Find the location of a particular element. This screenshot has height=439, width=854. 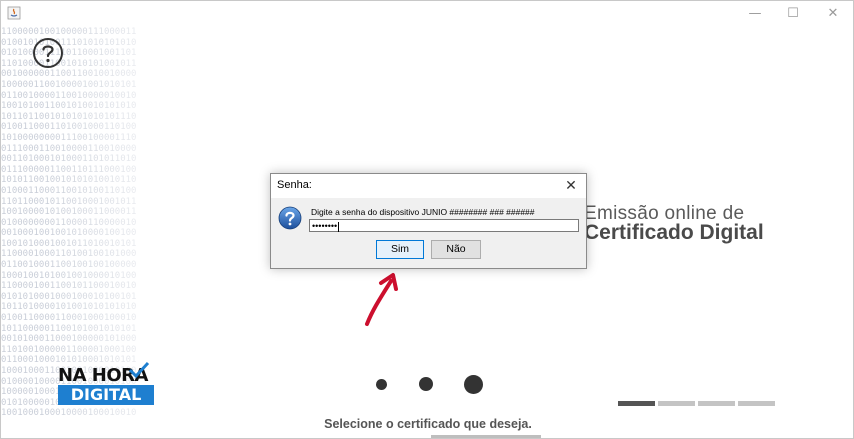

binary-line: 1011010000101001010101010 is located at coordinates (69, 307).